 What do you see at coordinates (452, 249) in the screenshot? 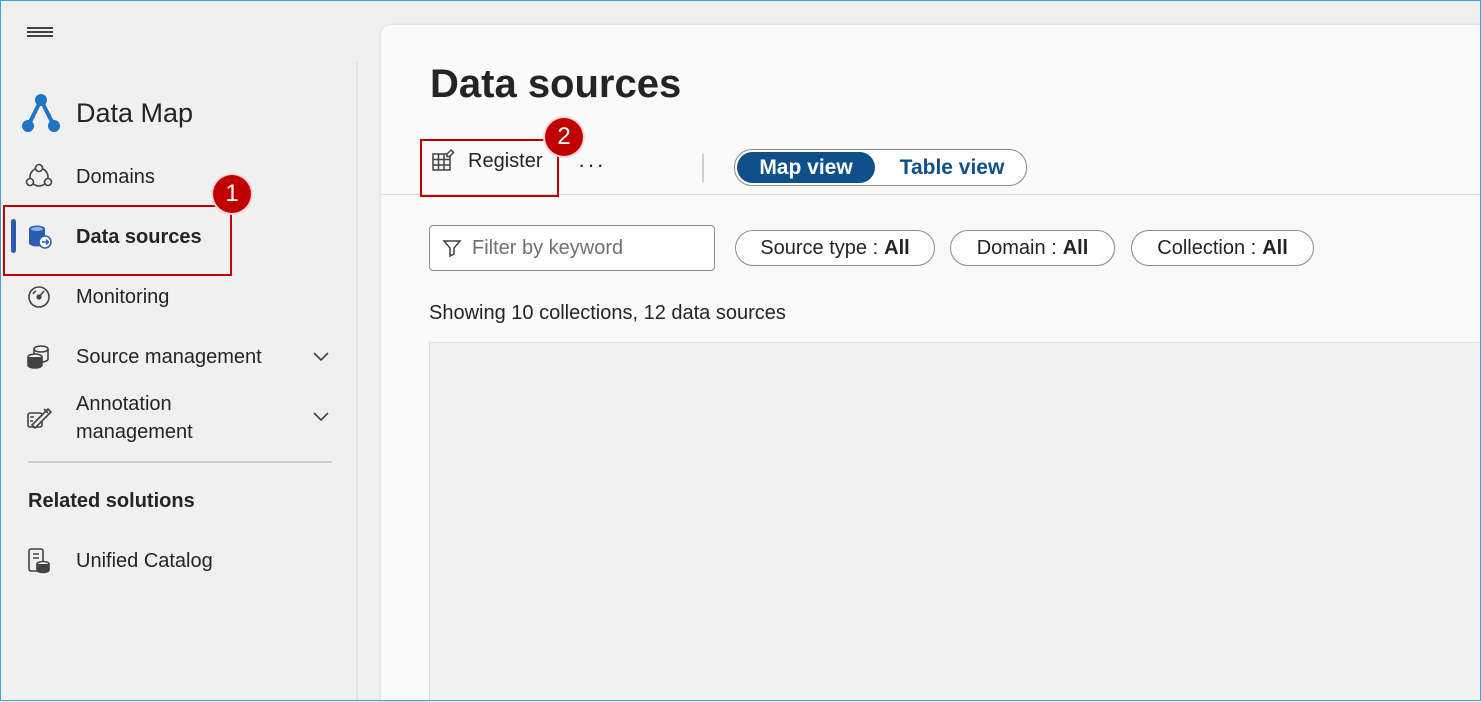
I see `filter-icon` at bounding box center [452, 249].